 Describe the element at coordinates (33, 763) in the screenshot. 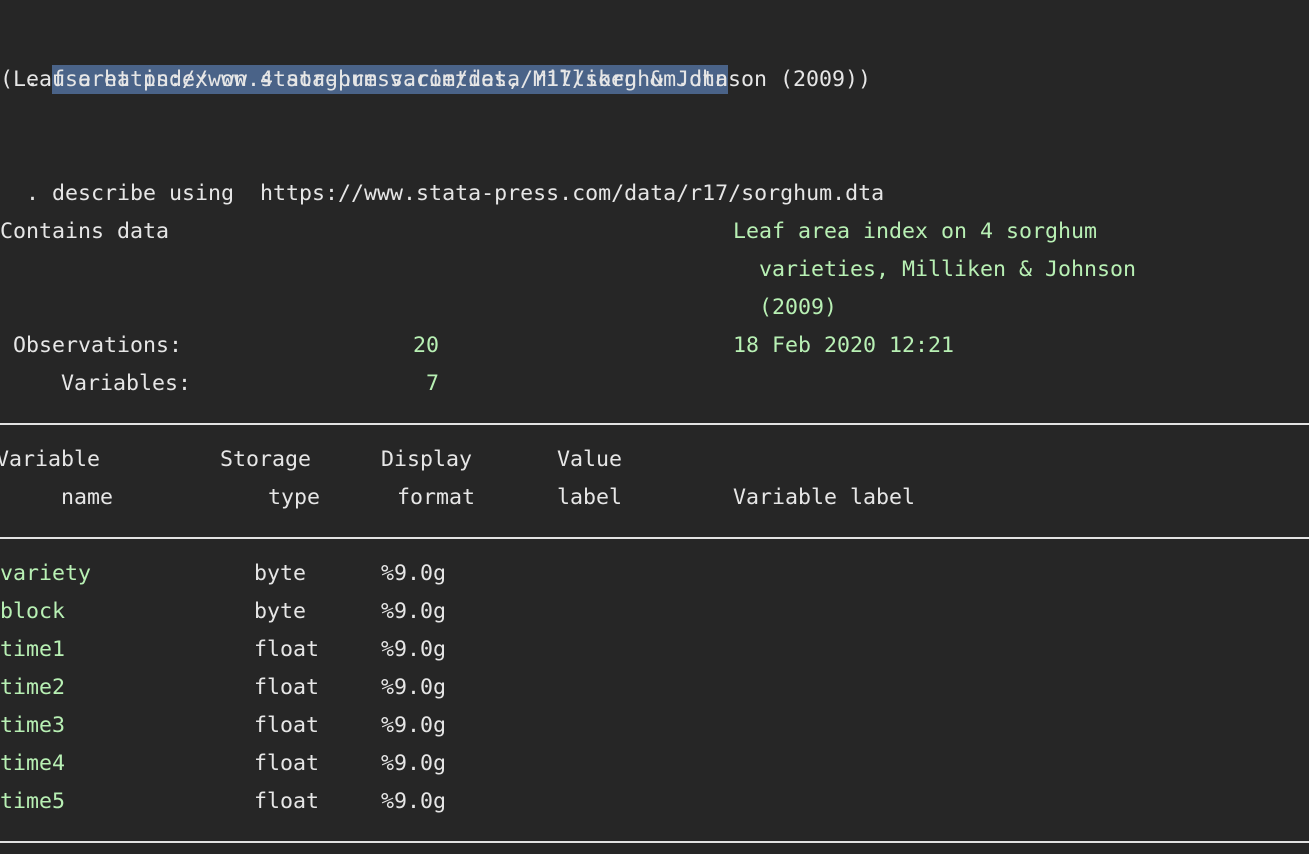

I see `variable-name: time4` at that location.